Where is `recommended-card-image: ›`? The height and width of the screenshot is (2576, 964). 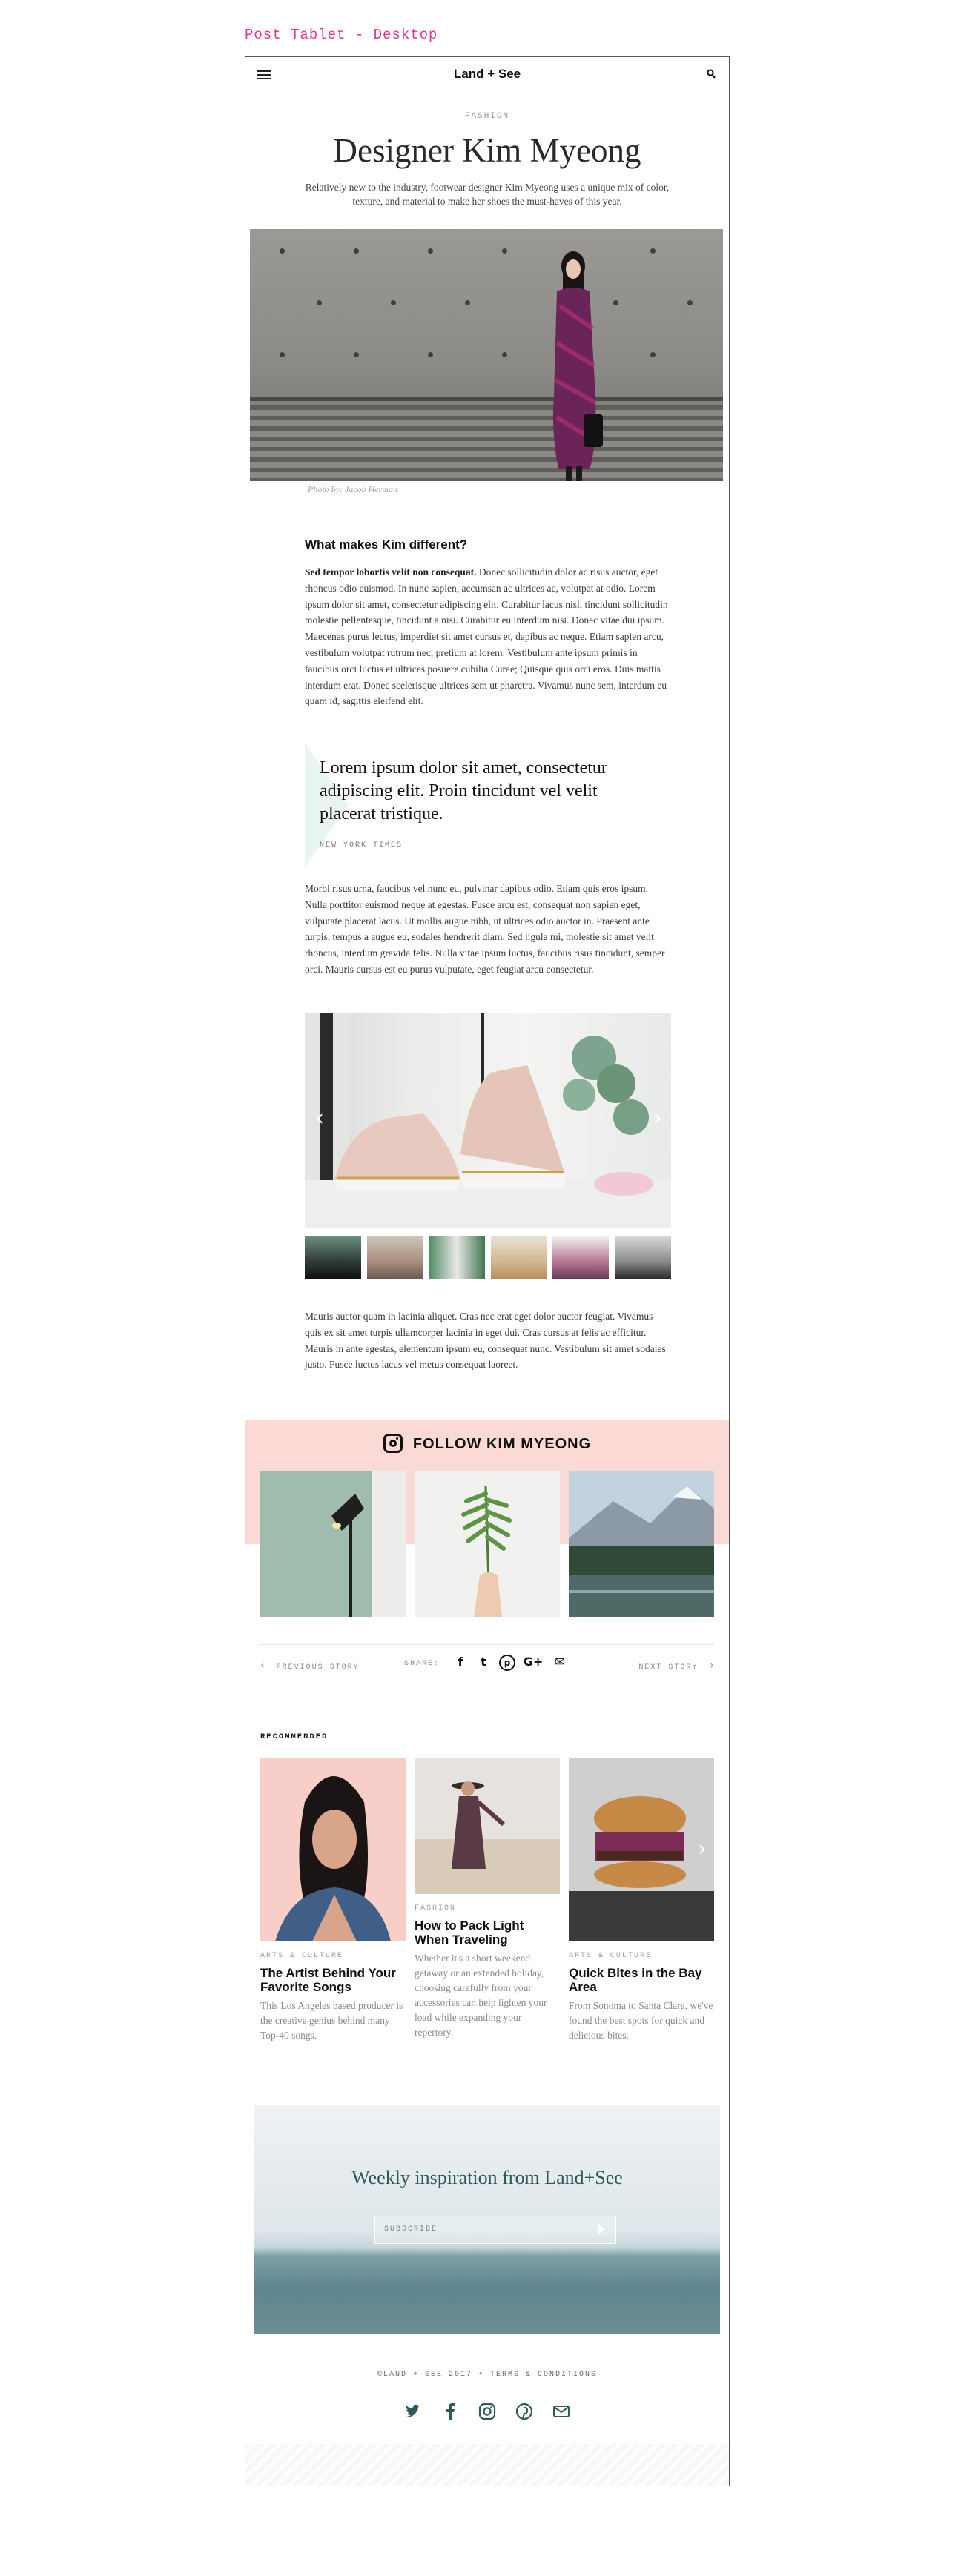 recommended-card-image: › is located at coordinates (642, 1849).